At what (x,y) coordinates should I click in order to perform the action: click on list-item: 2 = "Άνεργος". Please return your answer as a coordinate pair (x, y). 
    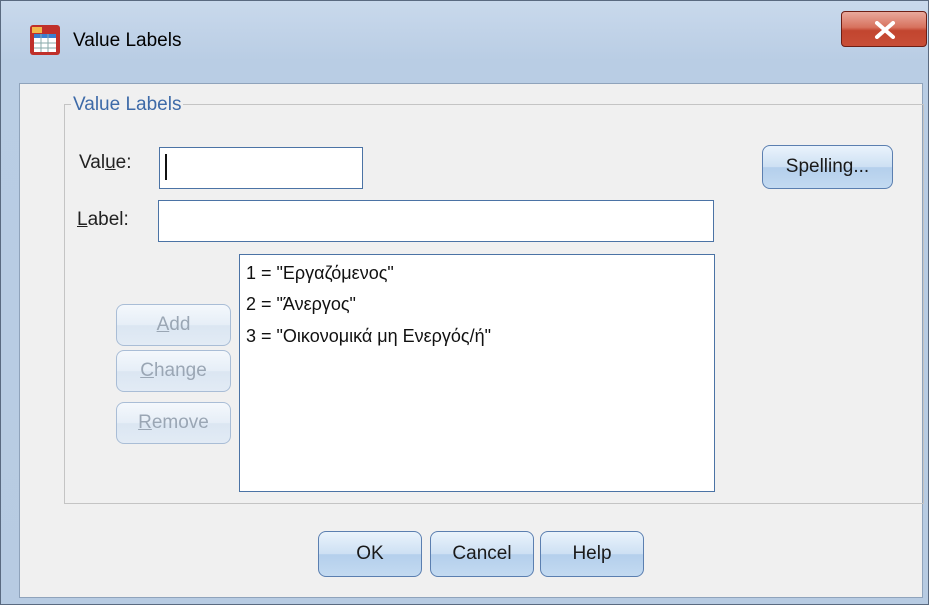
    Looking at the image, I should click on (301, 304).